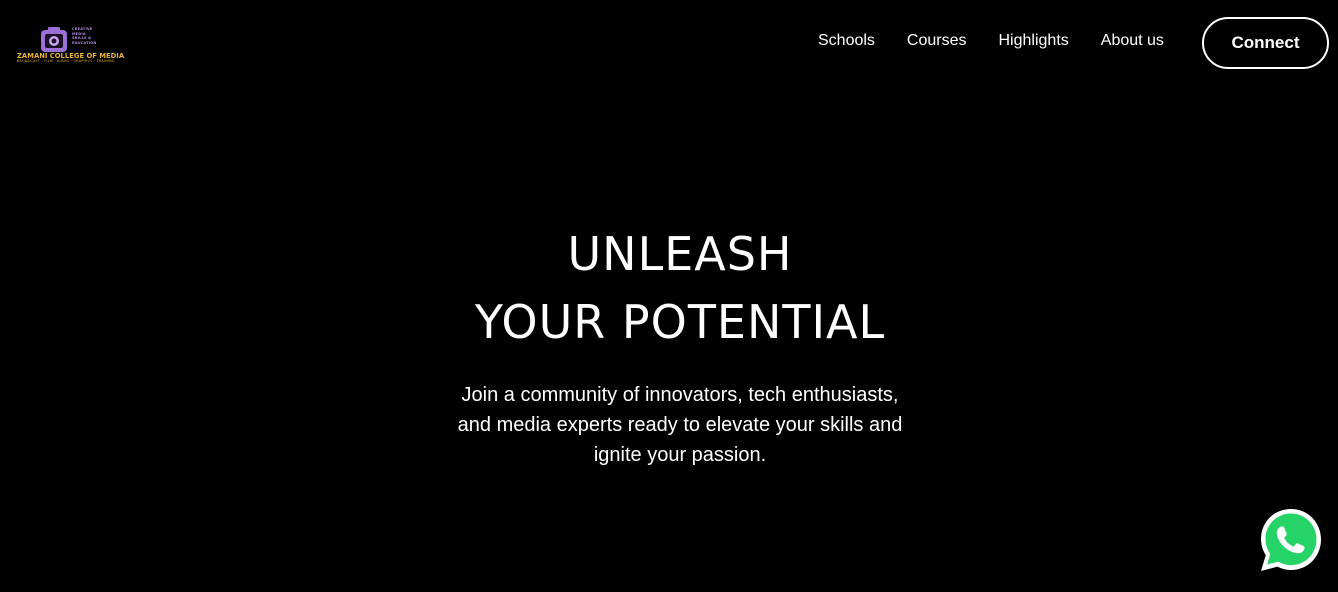 The width and height of the screenshot is (1338, 592). I want to click on whatsapp-icon, so click(1291, 540).